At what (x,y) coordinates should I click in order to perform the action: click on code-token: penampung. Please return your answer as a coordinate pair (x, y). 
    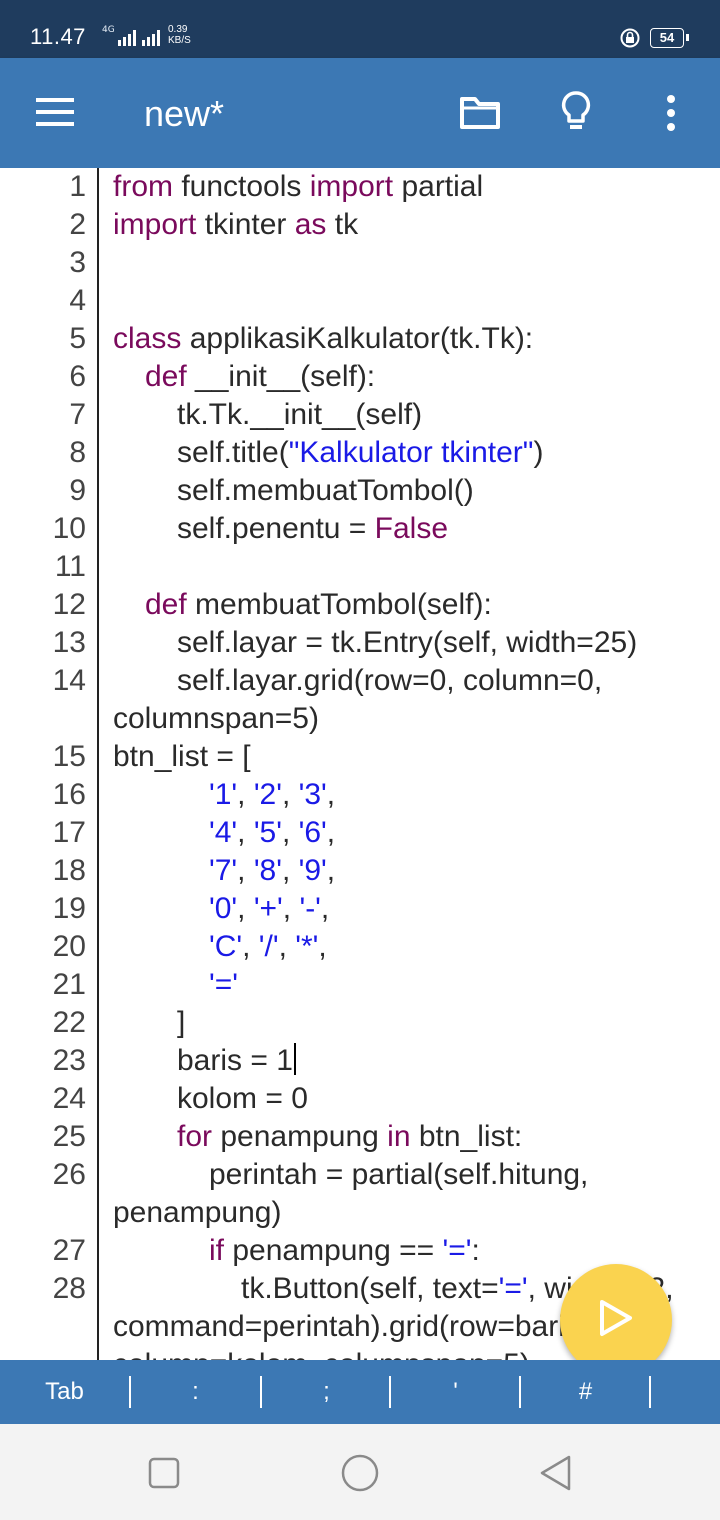
    Looking at the image, I should click on (300, 1136).